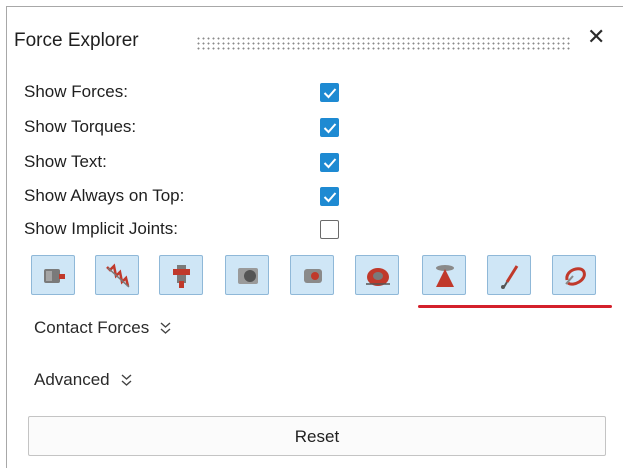 Image resolution: width=623 pixels, height=468 pixels. What do you see at coordinates (101, 228) in the screenshot?
I see `option-show-implicit-joints-label: Show Implicit Joints:` at bounding box center [101, 228].